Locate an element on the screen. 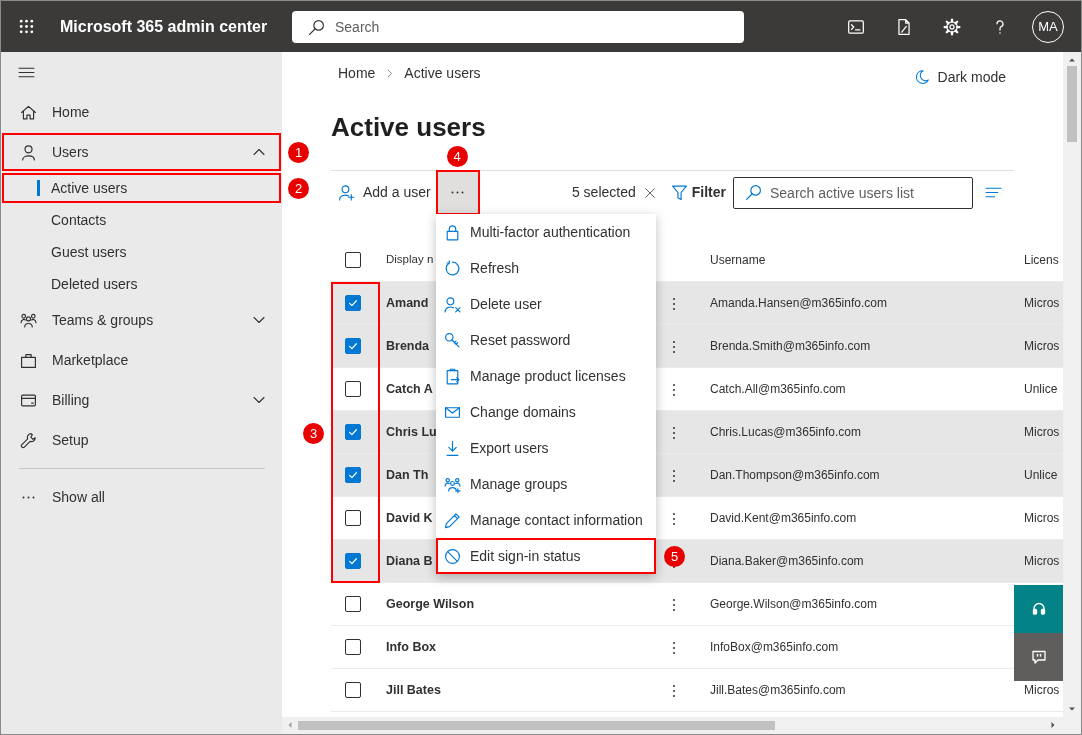 The width and height of the screenshot is (1082, 735). lock-icon is located at coordinates (452, 232).